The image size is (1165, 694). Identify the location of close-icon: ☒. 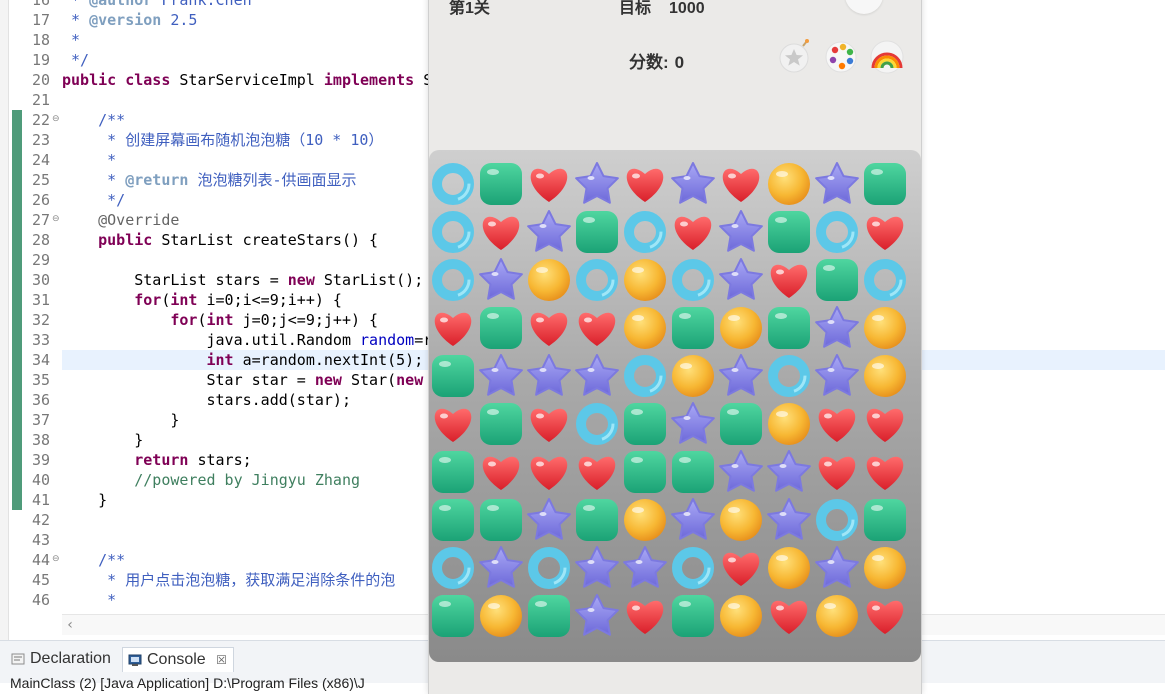
(221, 660).